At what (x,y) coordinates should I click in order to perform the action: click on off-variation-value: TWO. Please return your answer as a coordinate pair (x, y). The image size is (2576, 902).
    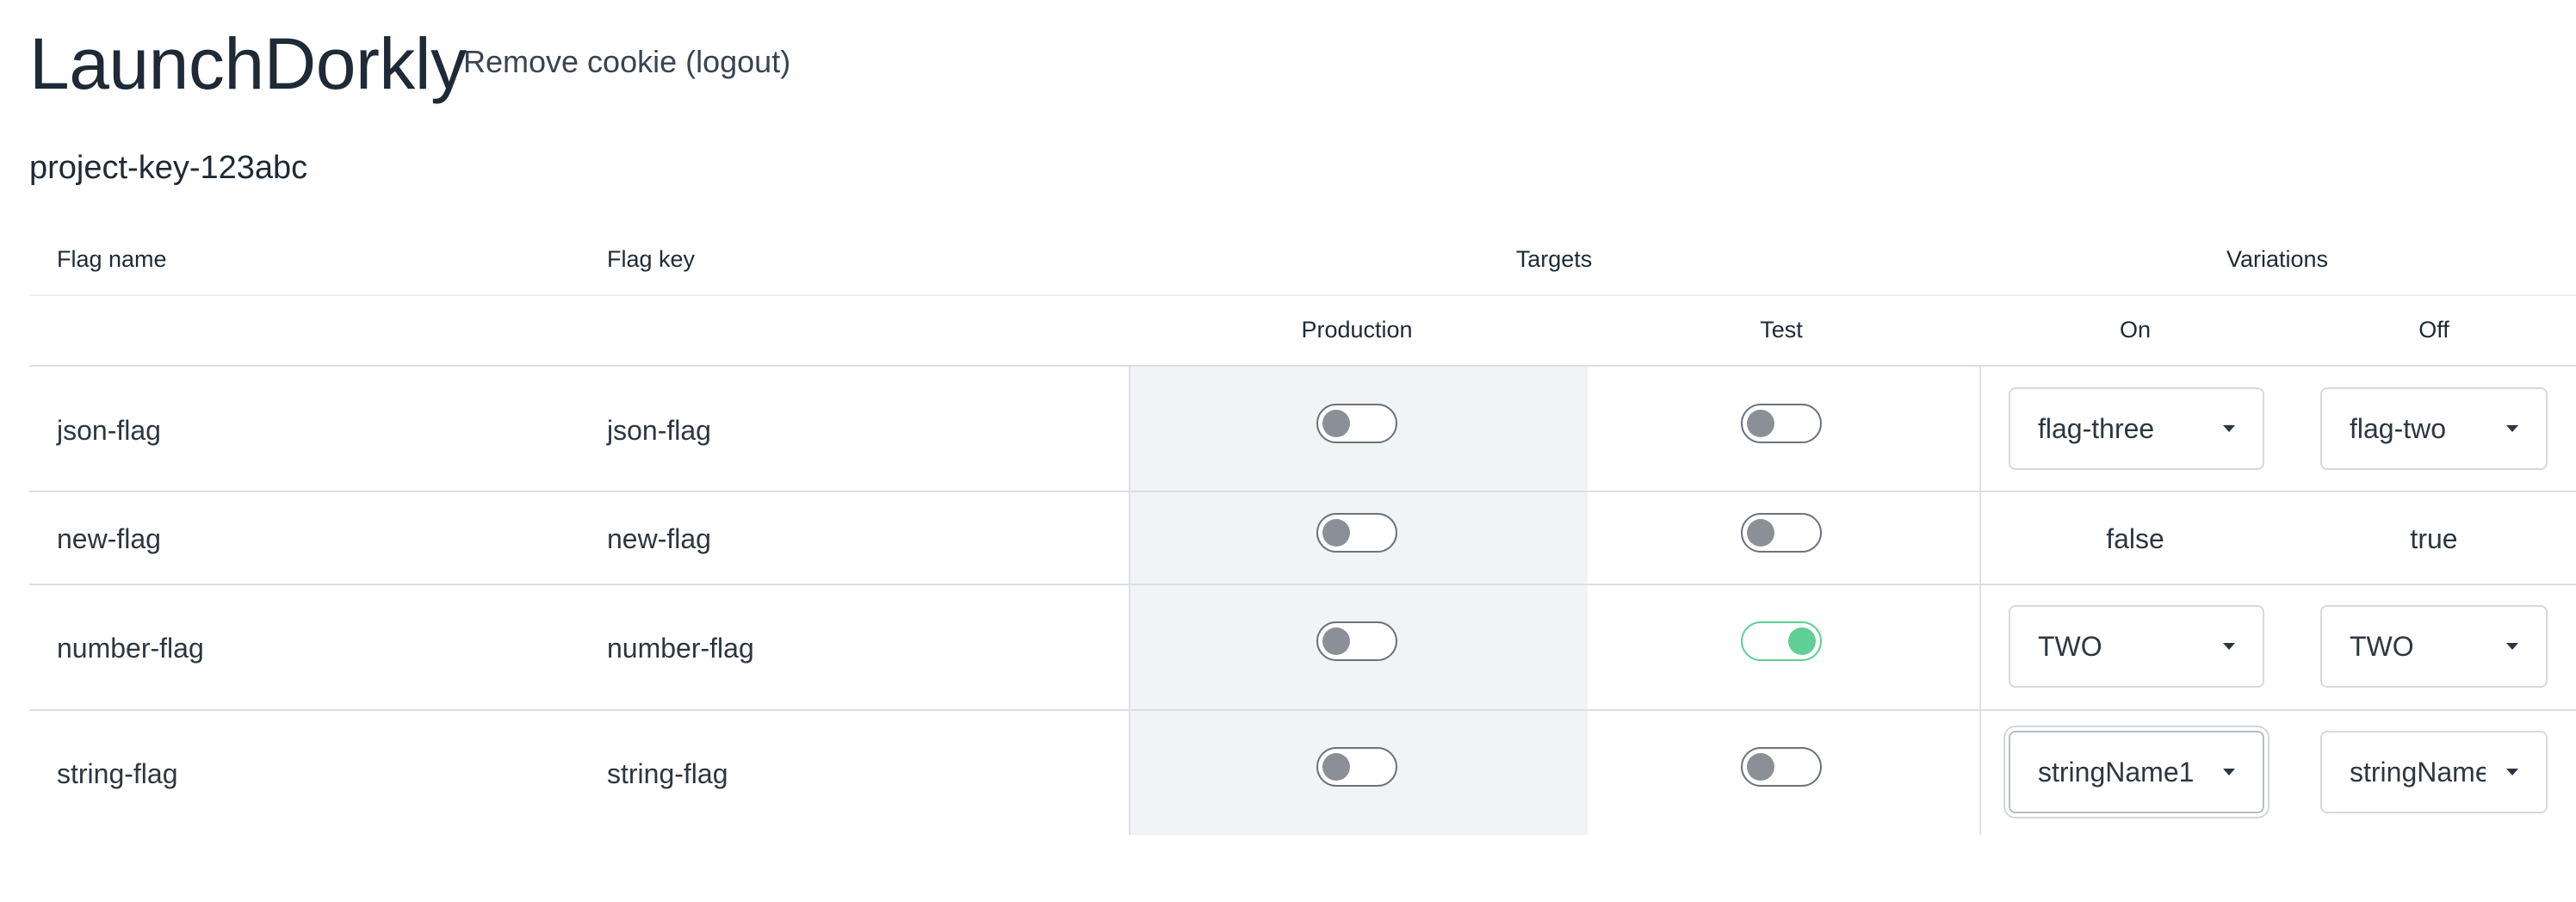
    Looking at the image, I should click on (2382, 646).